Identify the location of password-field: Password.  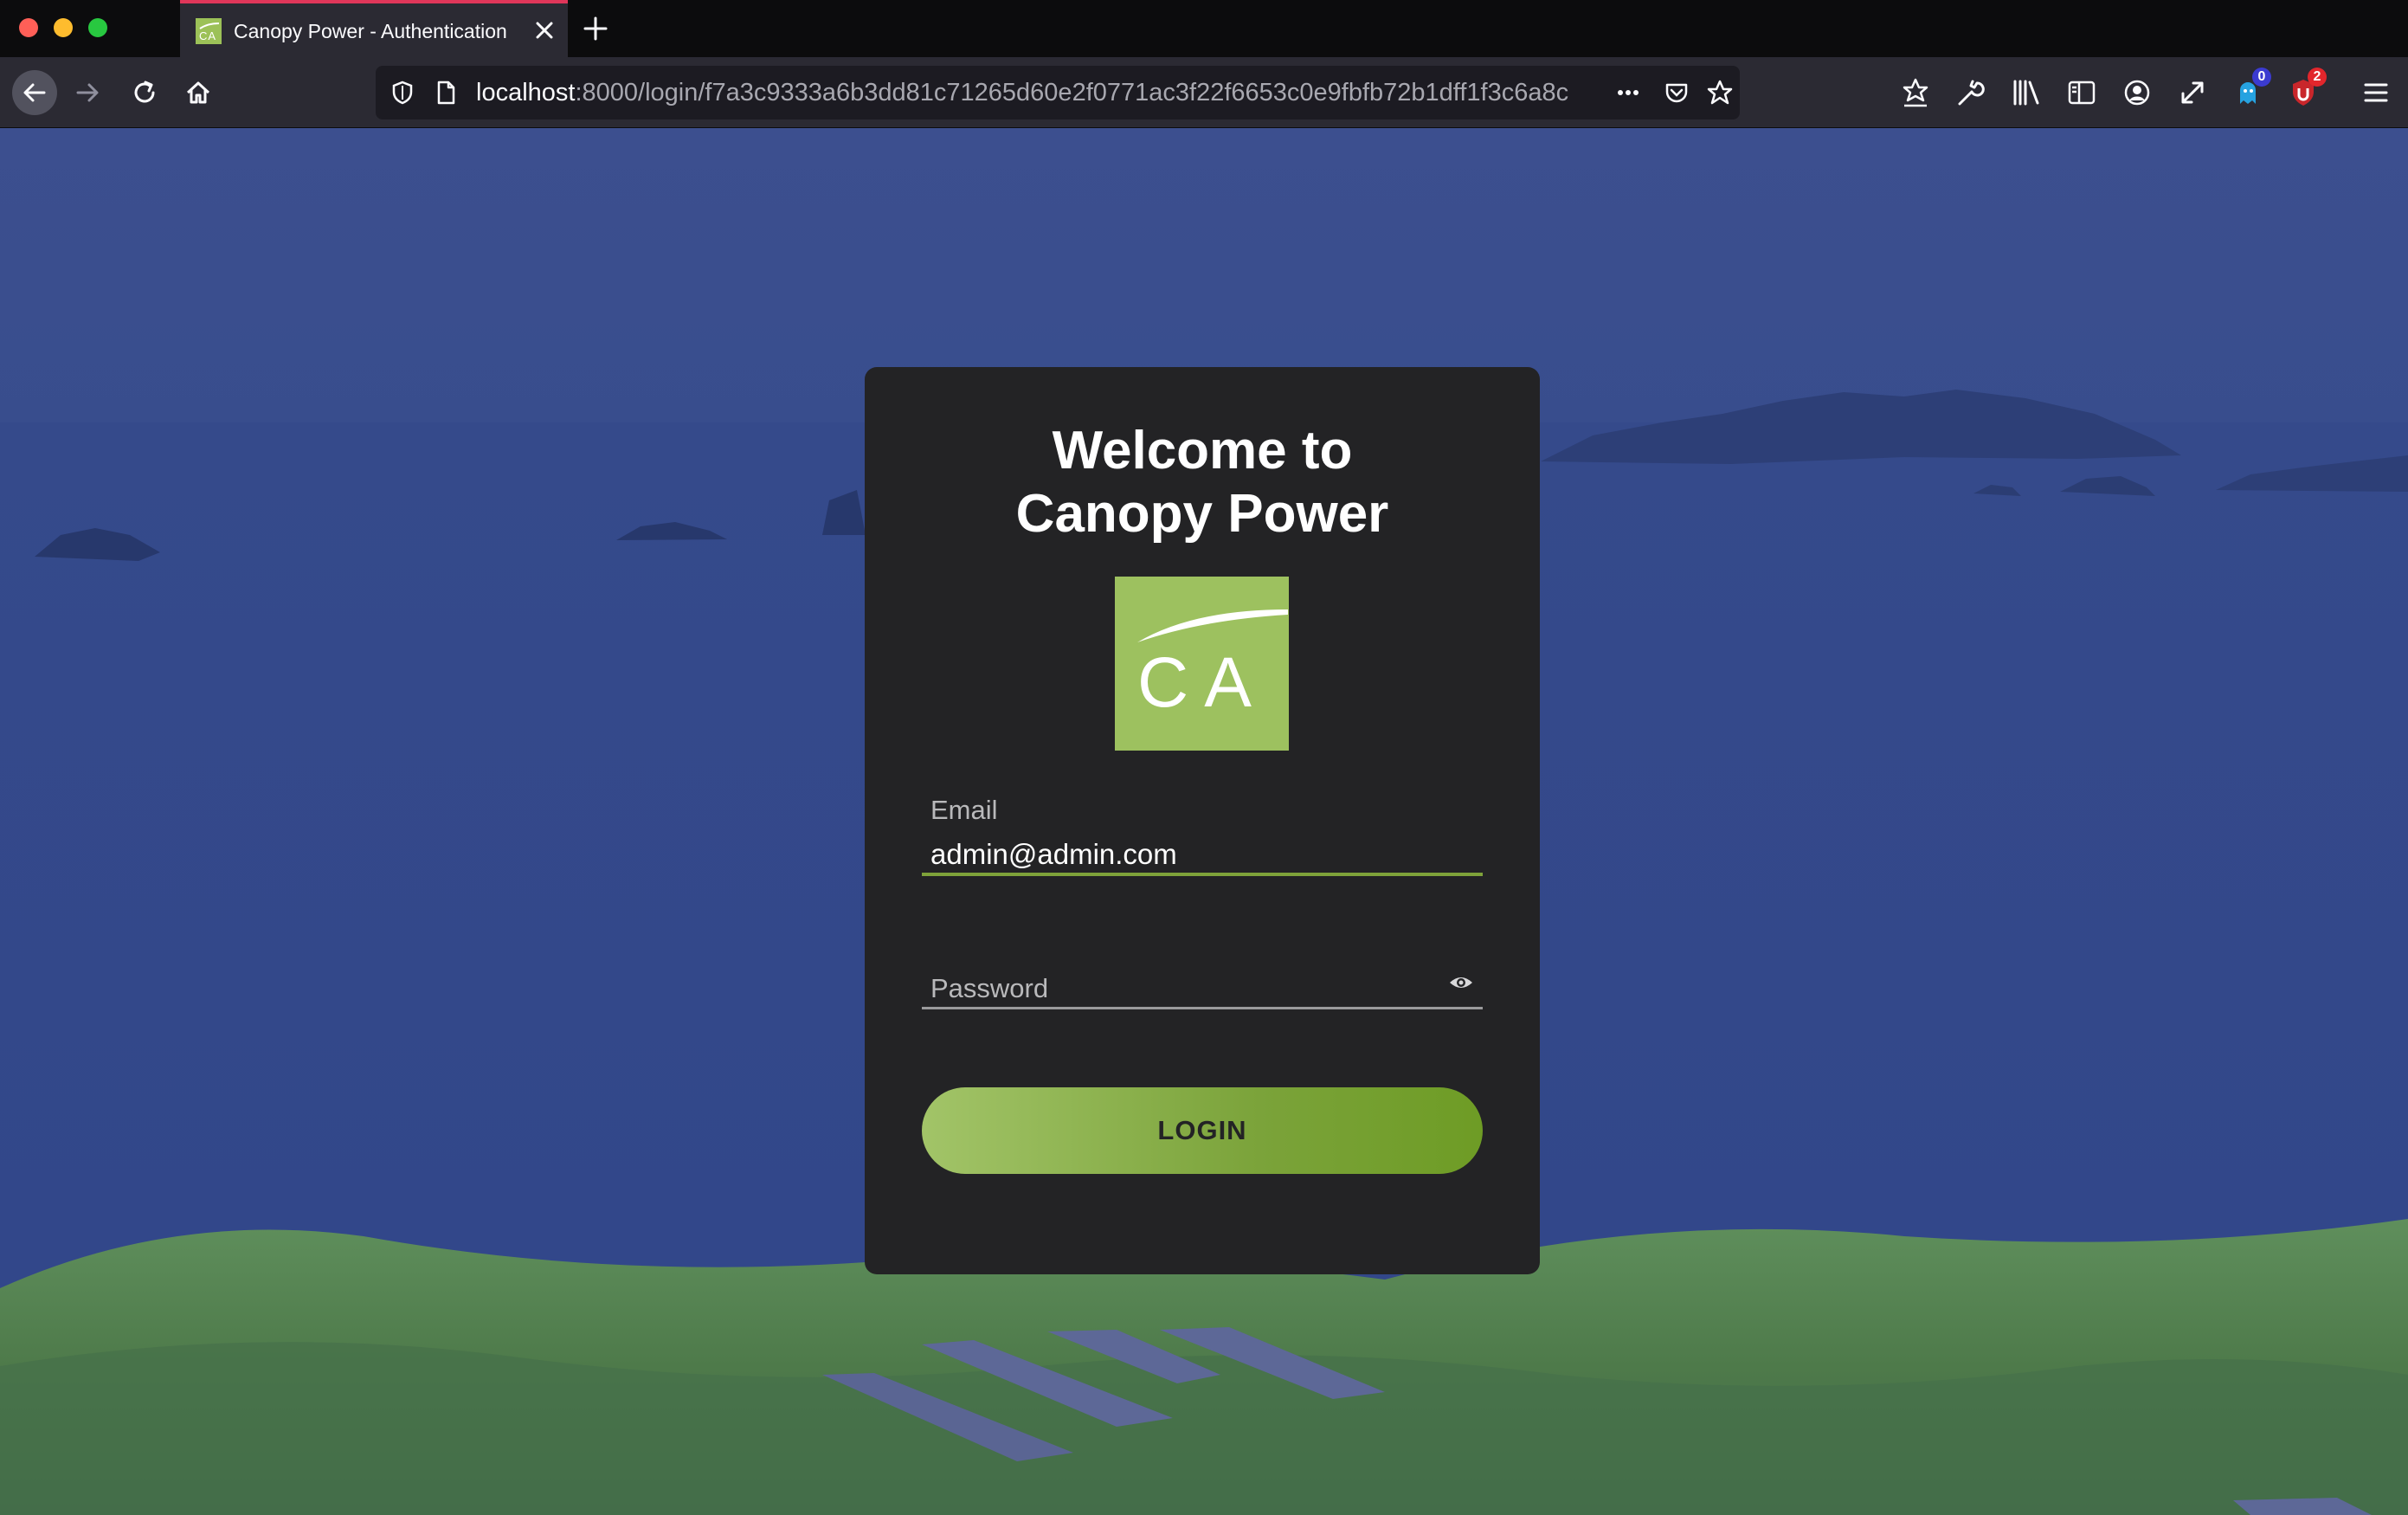
(1202, 965).